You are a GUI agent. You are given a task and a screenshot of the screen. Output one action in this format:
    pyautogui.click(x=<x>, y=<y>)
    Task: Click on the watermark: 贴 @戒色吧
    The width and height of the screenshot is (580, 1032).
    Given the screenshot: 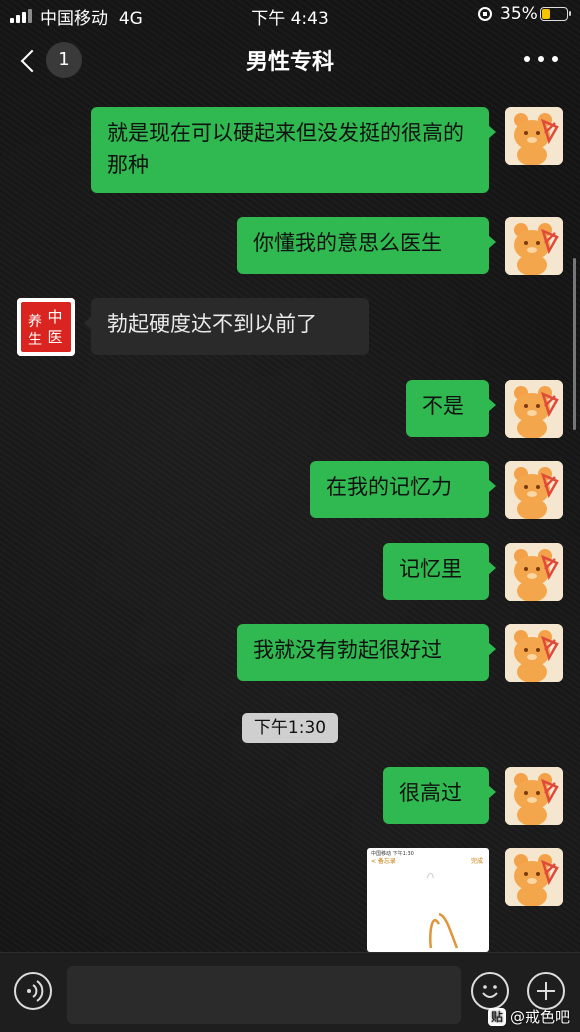 What is the action you would take?
    pyautogui.click(x=528, y=1016)
    